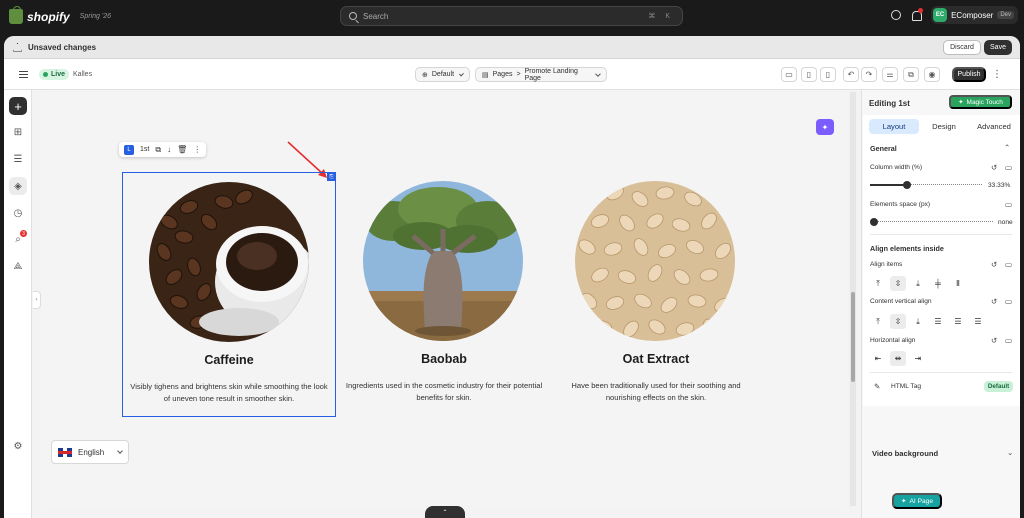 This screenshot has width=1024, height=518. Describe the element at coordinates (169, 149) in the screenshot. I see `move-down-icon: ↓` at that location.